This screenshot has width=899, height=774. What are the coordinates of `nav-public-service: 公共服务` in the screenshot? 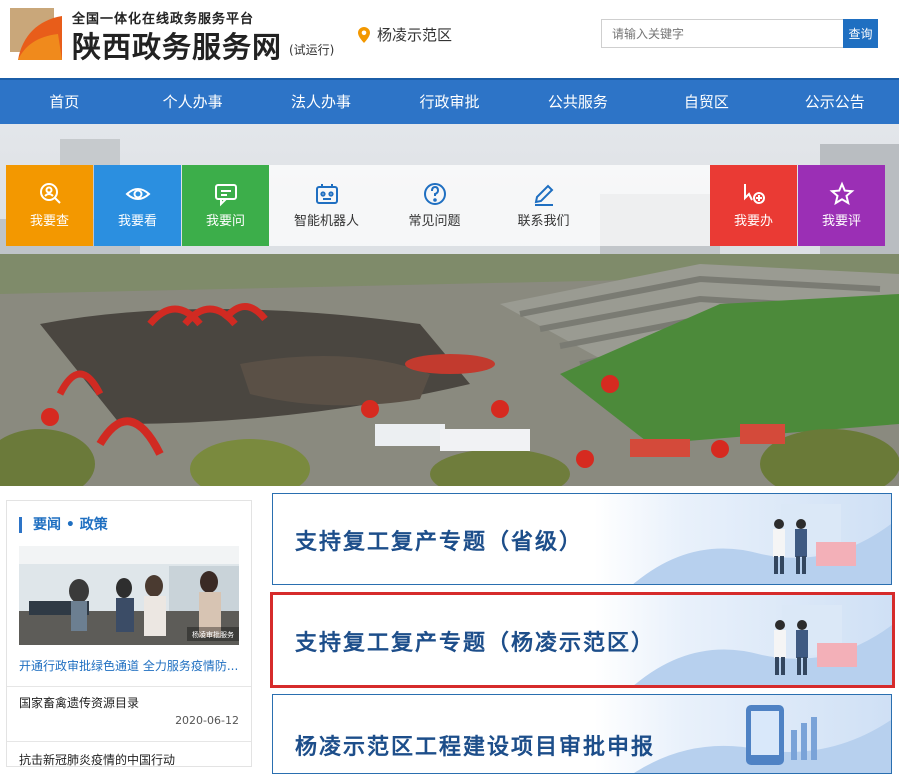 It's located at (578, 102).